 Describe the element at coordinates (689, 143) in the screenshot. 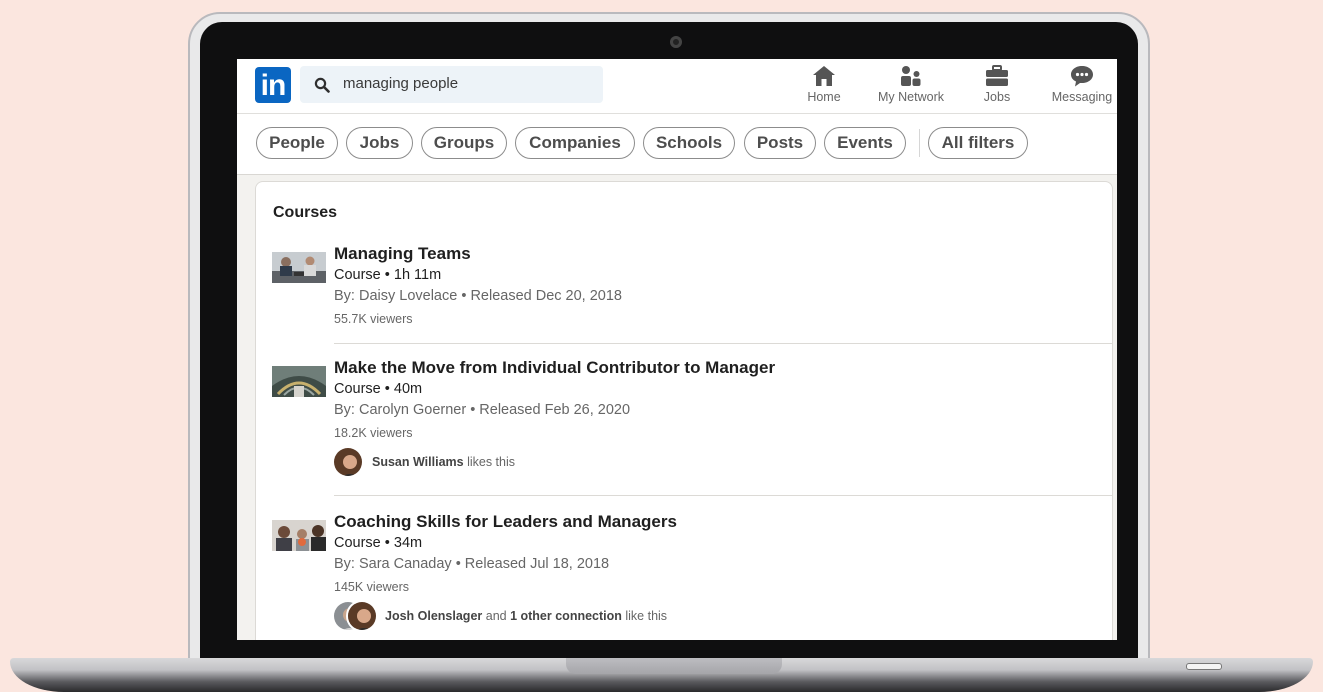

I see `filter-schools: Schools` at that location.